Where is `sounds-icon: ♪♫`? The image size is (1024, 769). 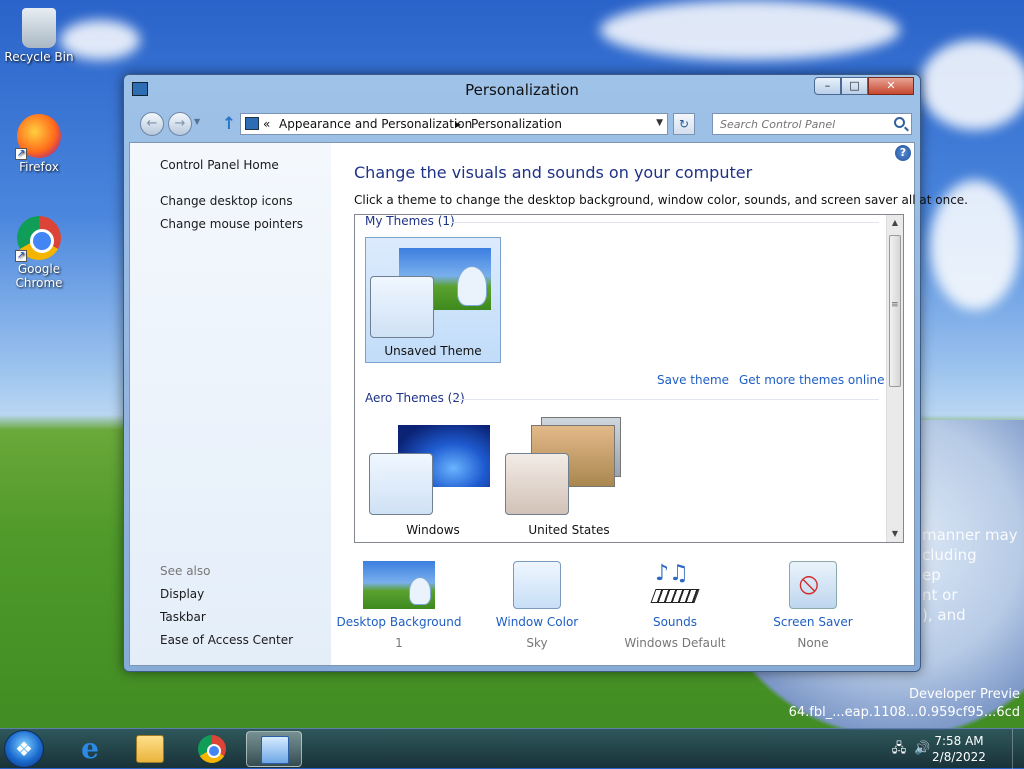
sounds-icon: ♪♫ is located at coordinates (675, 585).